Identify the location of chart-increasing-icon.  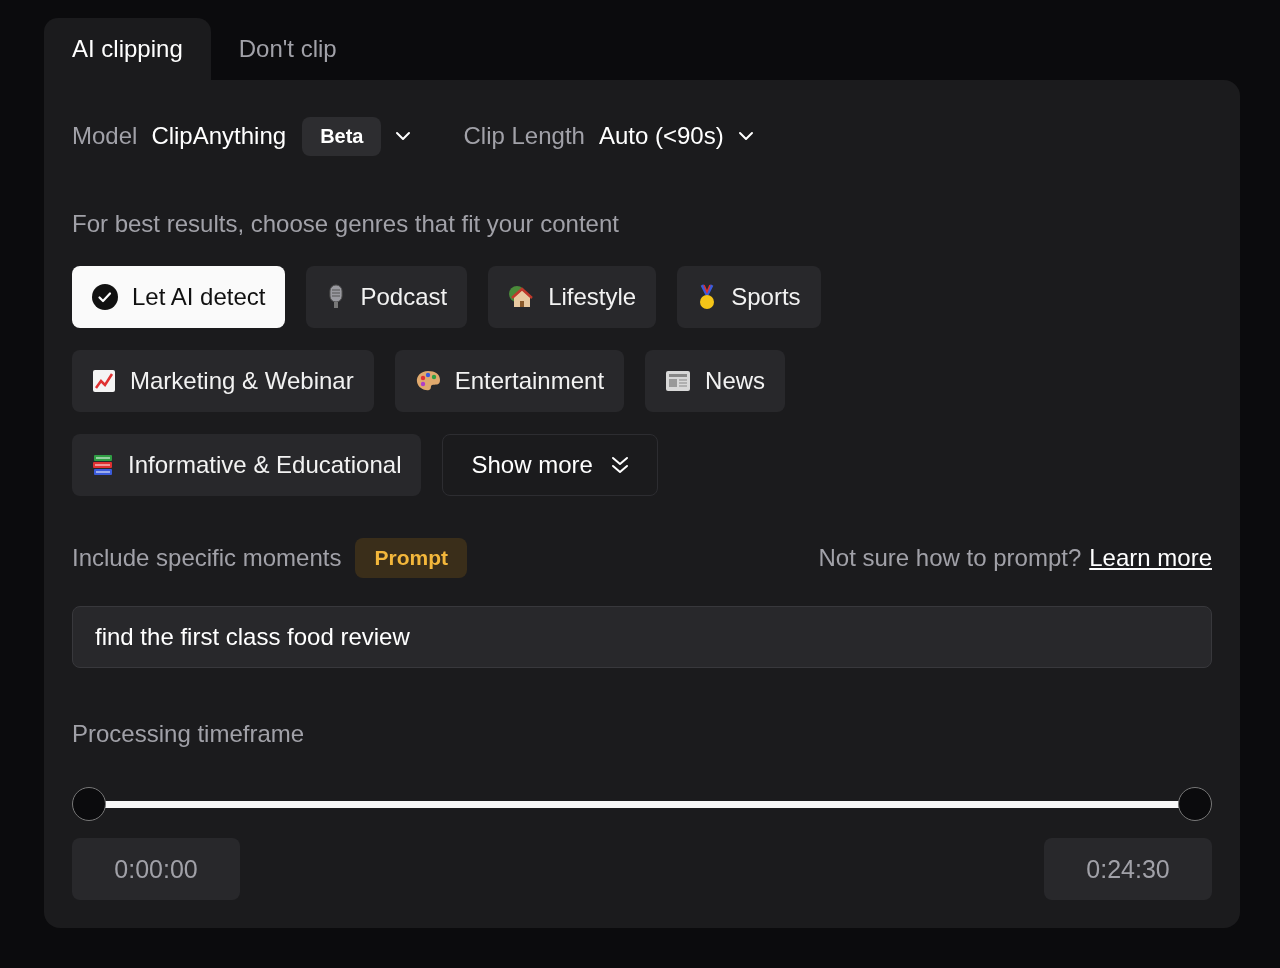
(104, 381).